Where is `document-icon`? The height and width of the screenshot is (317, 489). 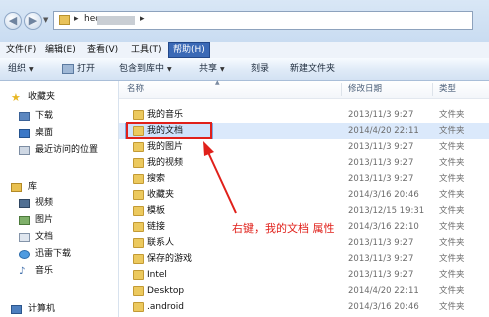 document-icon is located at coordinates (24, 237).